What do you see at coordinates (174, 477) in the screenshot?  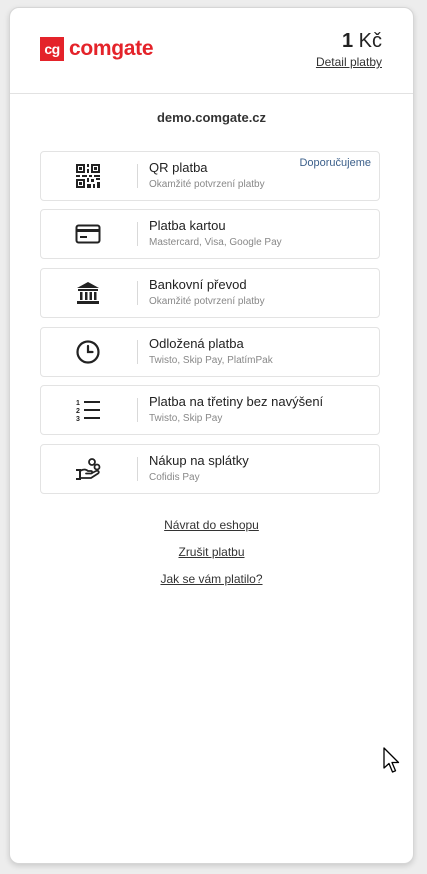 I see `method-subtitle: Cofidis Pay` at bounding box center [174, 477].